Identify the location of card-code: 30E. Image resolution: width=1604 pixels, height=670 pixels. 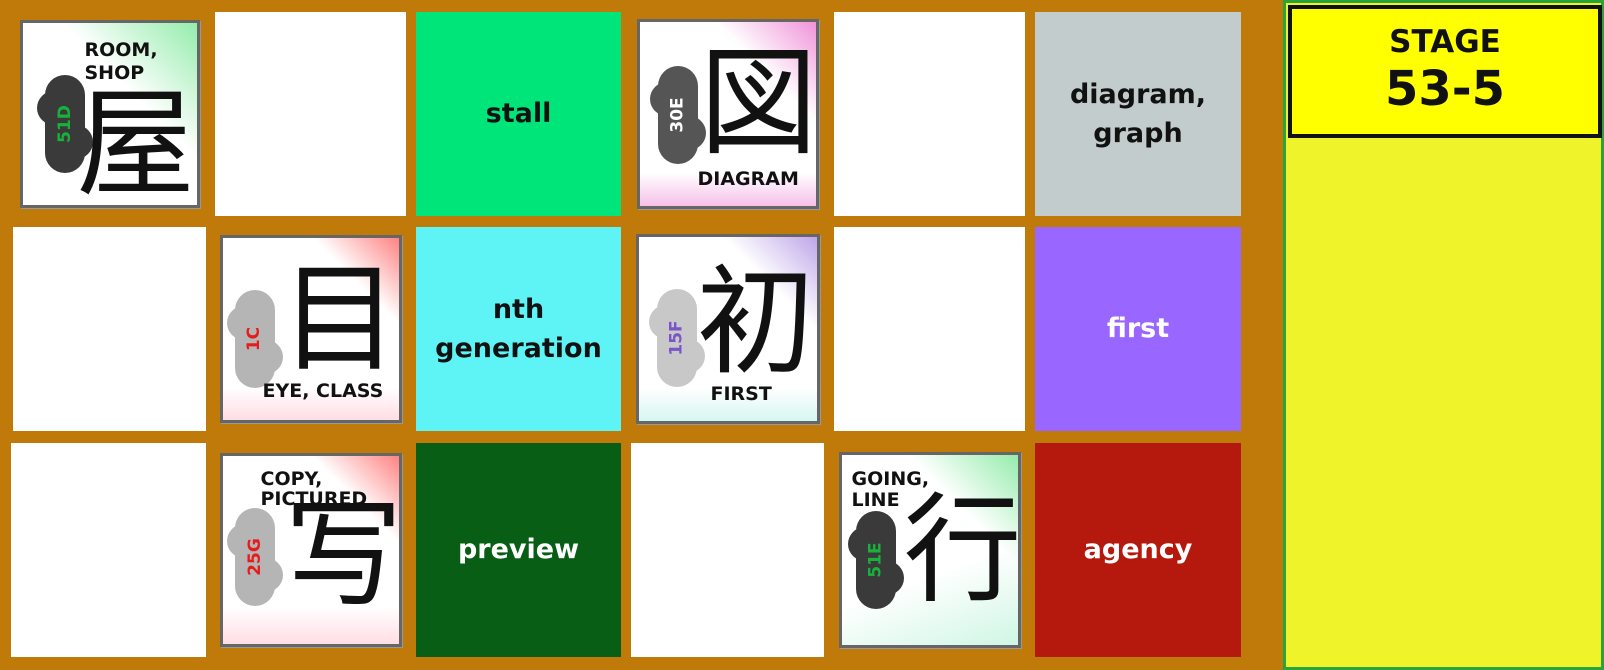
(677, 115).